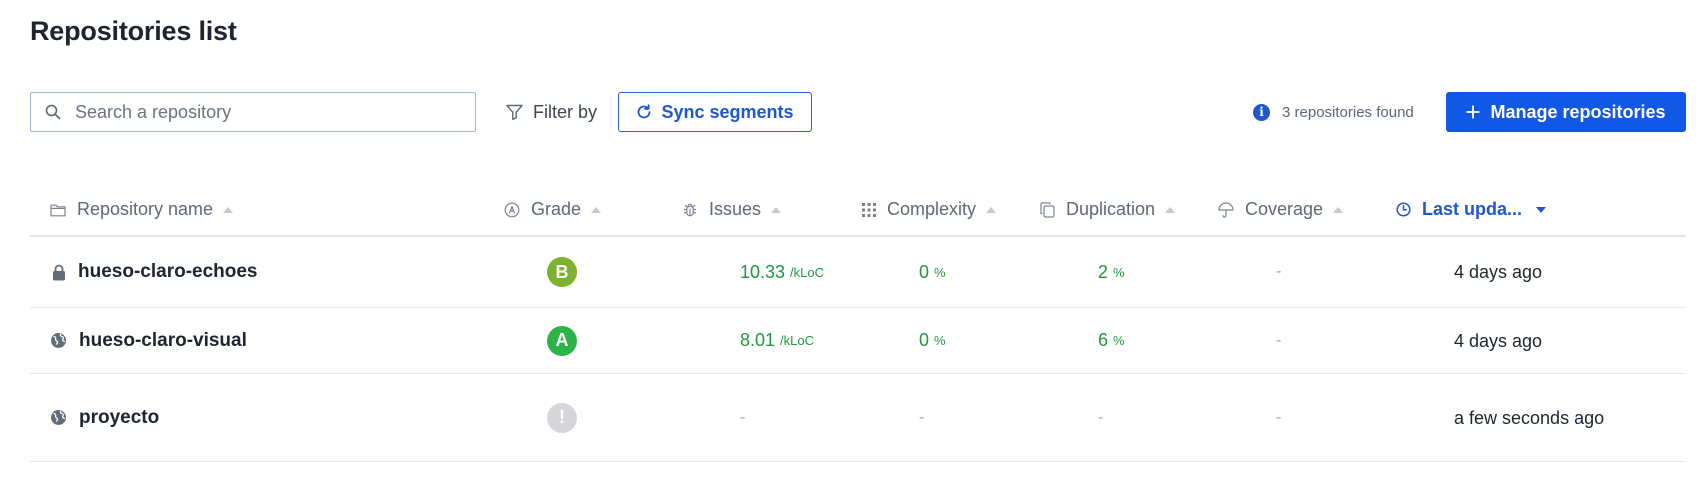 The image size is (1700, 477). I want to click on filter-icon, so click(514, 112).